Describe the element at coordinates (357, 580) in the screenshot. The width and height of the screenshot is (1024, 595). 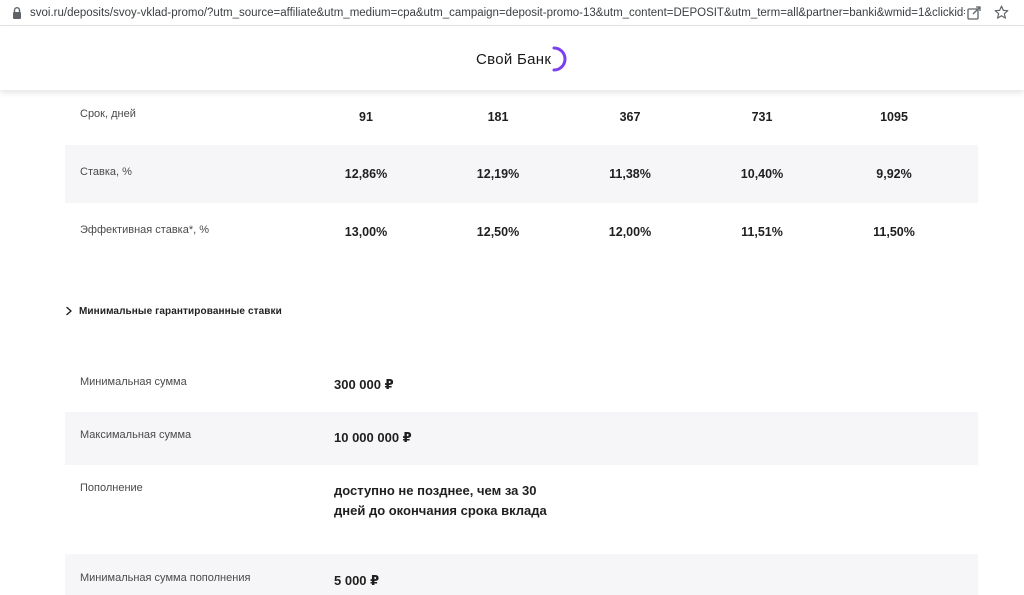
I see `min-replenishment-value: 5 000 ₽` at that location.